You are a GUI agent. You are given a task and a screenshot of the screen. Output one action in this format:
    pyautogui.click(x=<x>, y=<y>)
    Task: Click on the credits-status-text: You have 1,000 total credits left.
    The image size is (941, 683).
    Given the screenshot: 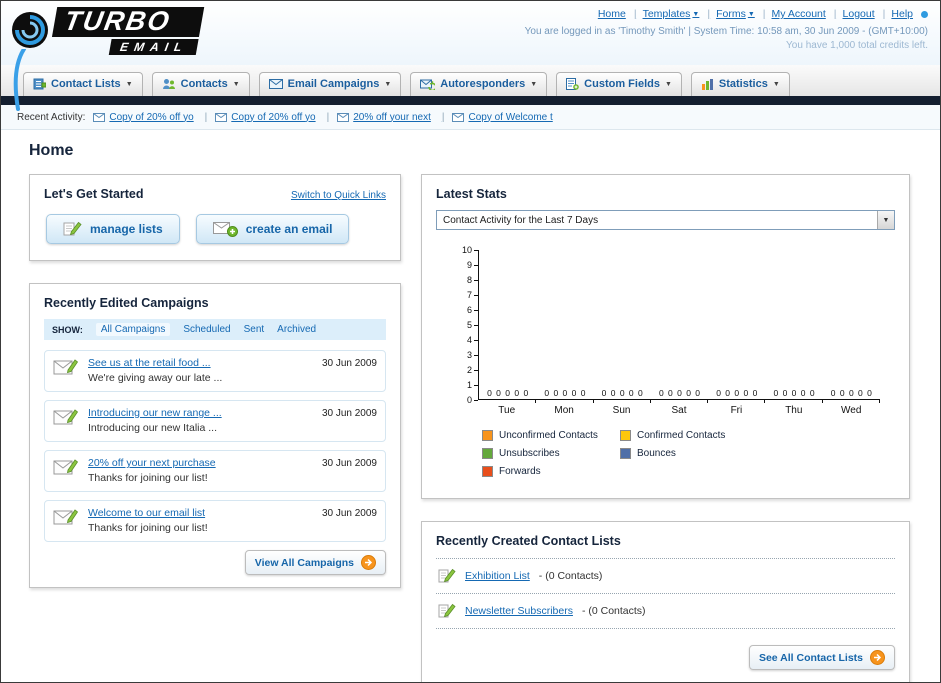 What is the action you would take?
    pyautogui.click(x=857, y=45)
    